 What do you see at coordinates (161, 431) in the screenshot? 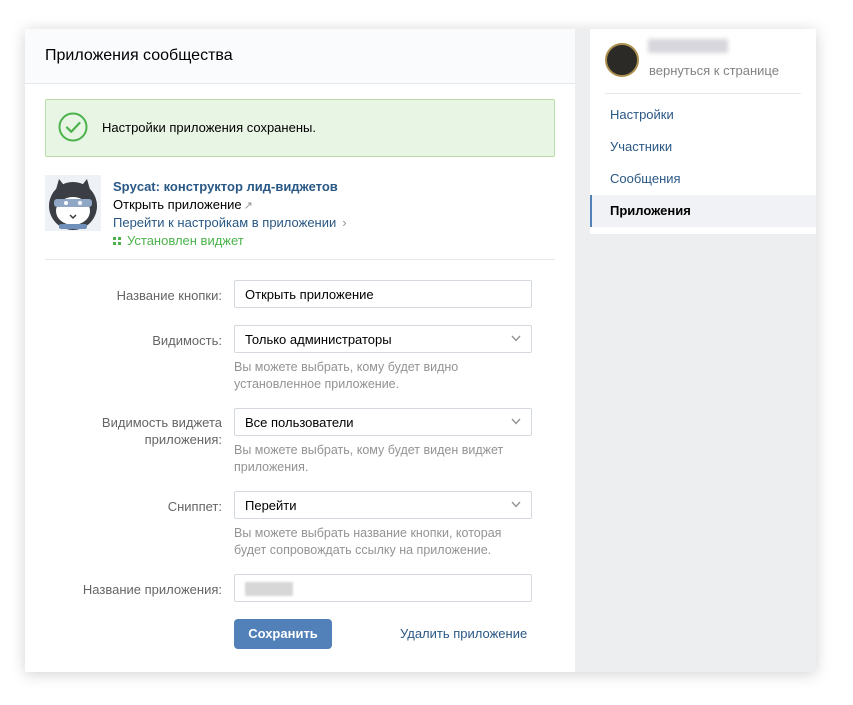
I see `widget-visibility-label: Видимость виджета приложения:` at bounding box center [161, 431].